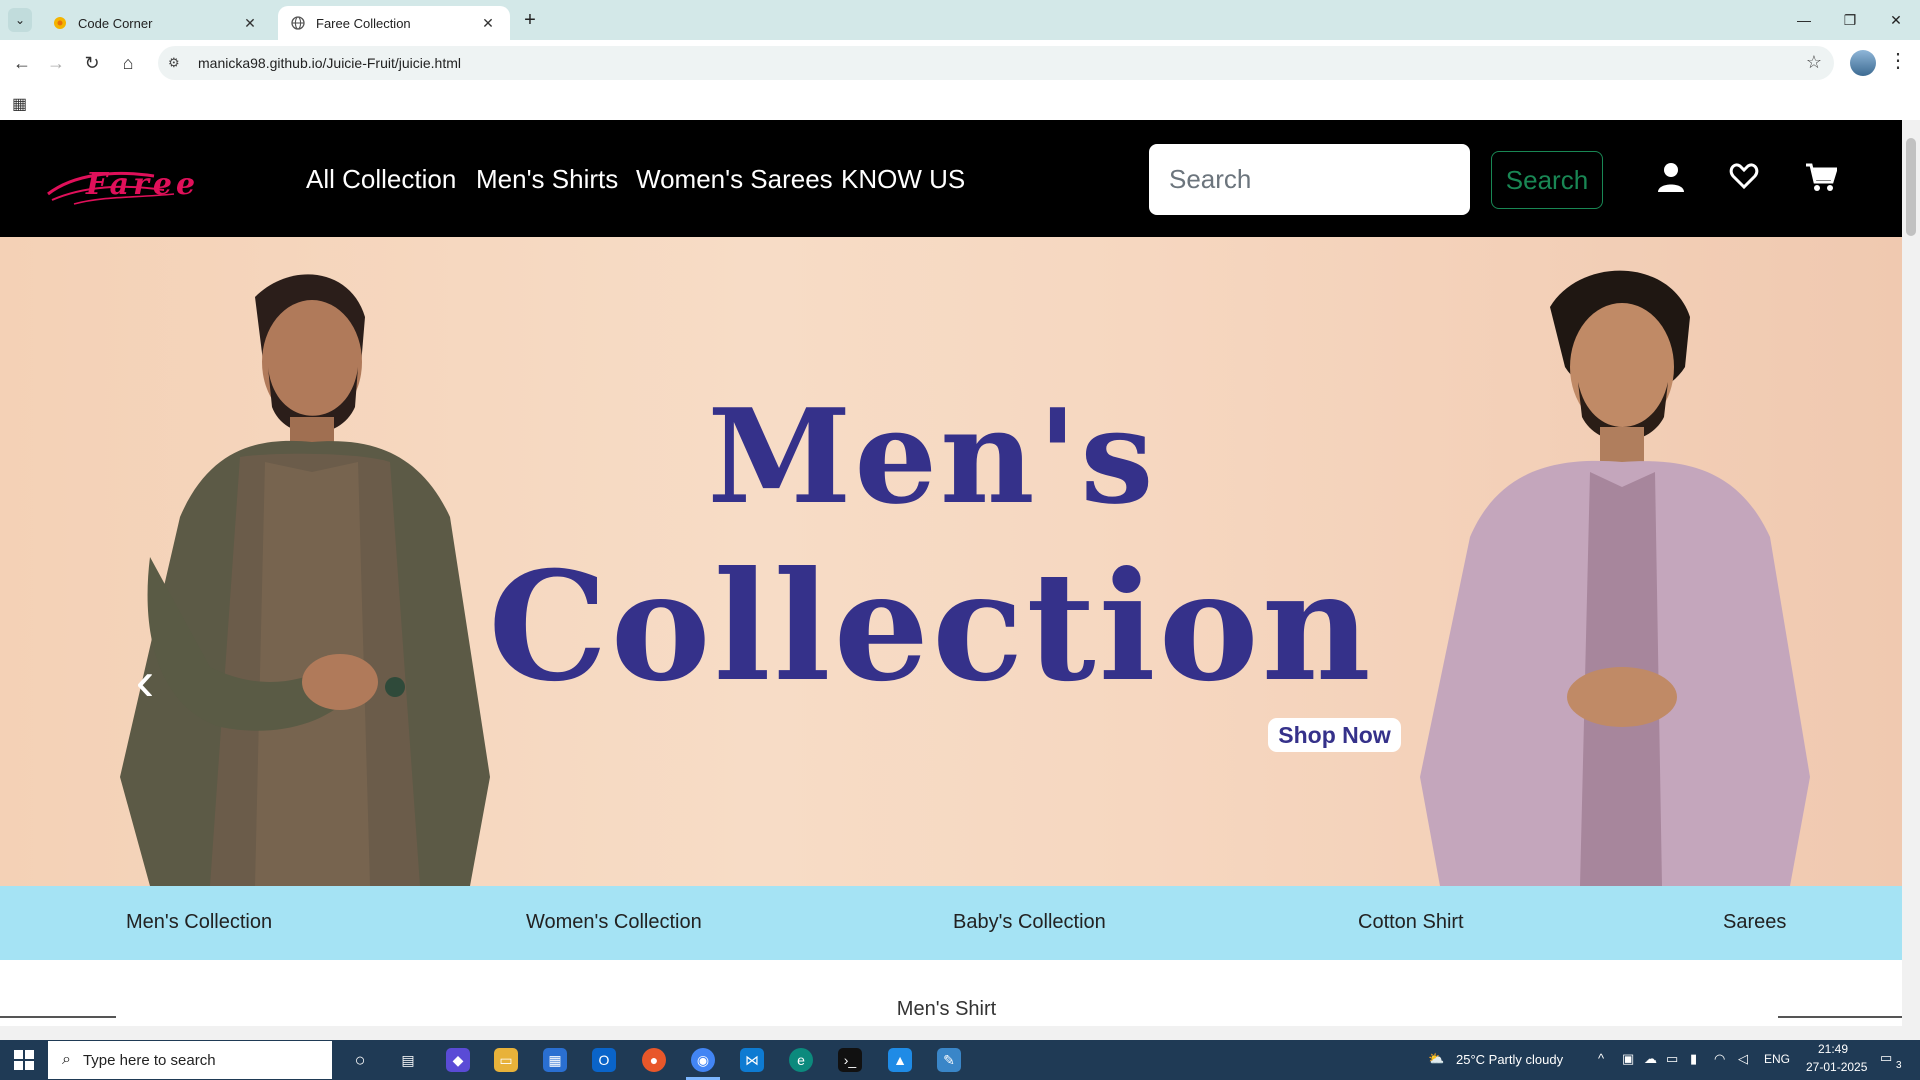 The image size is (1920, 1080). What do you see at coordinates (56, 63) in the screenshot?
I see `forward-icon: →` at bounding box center [56, 63].